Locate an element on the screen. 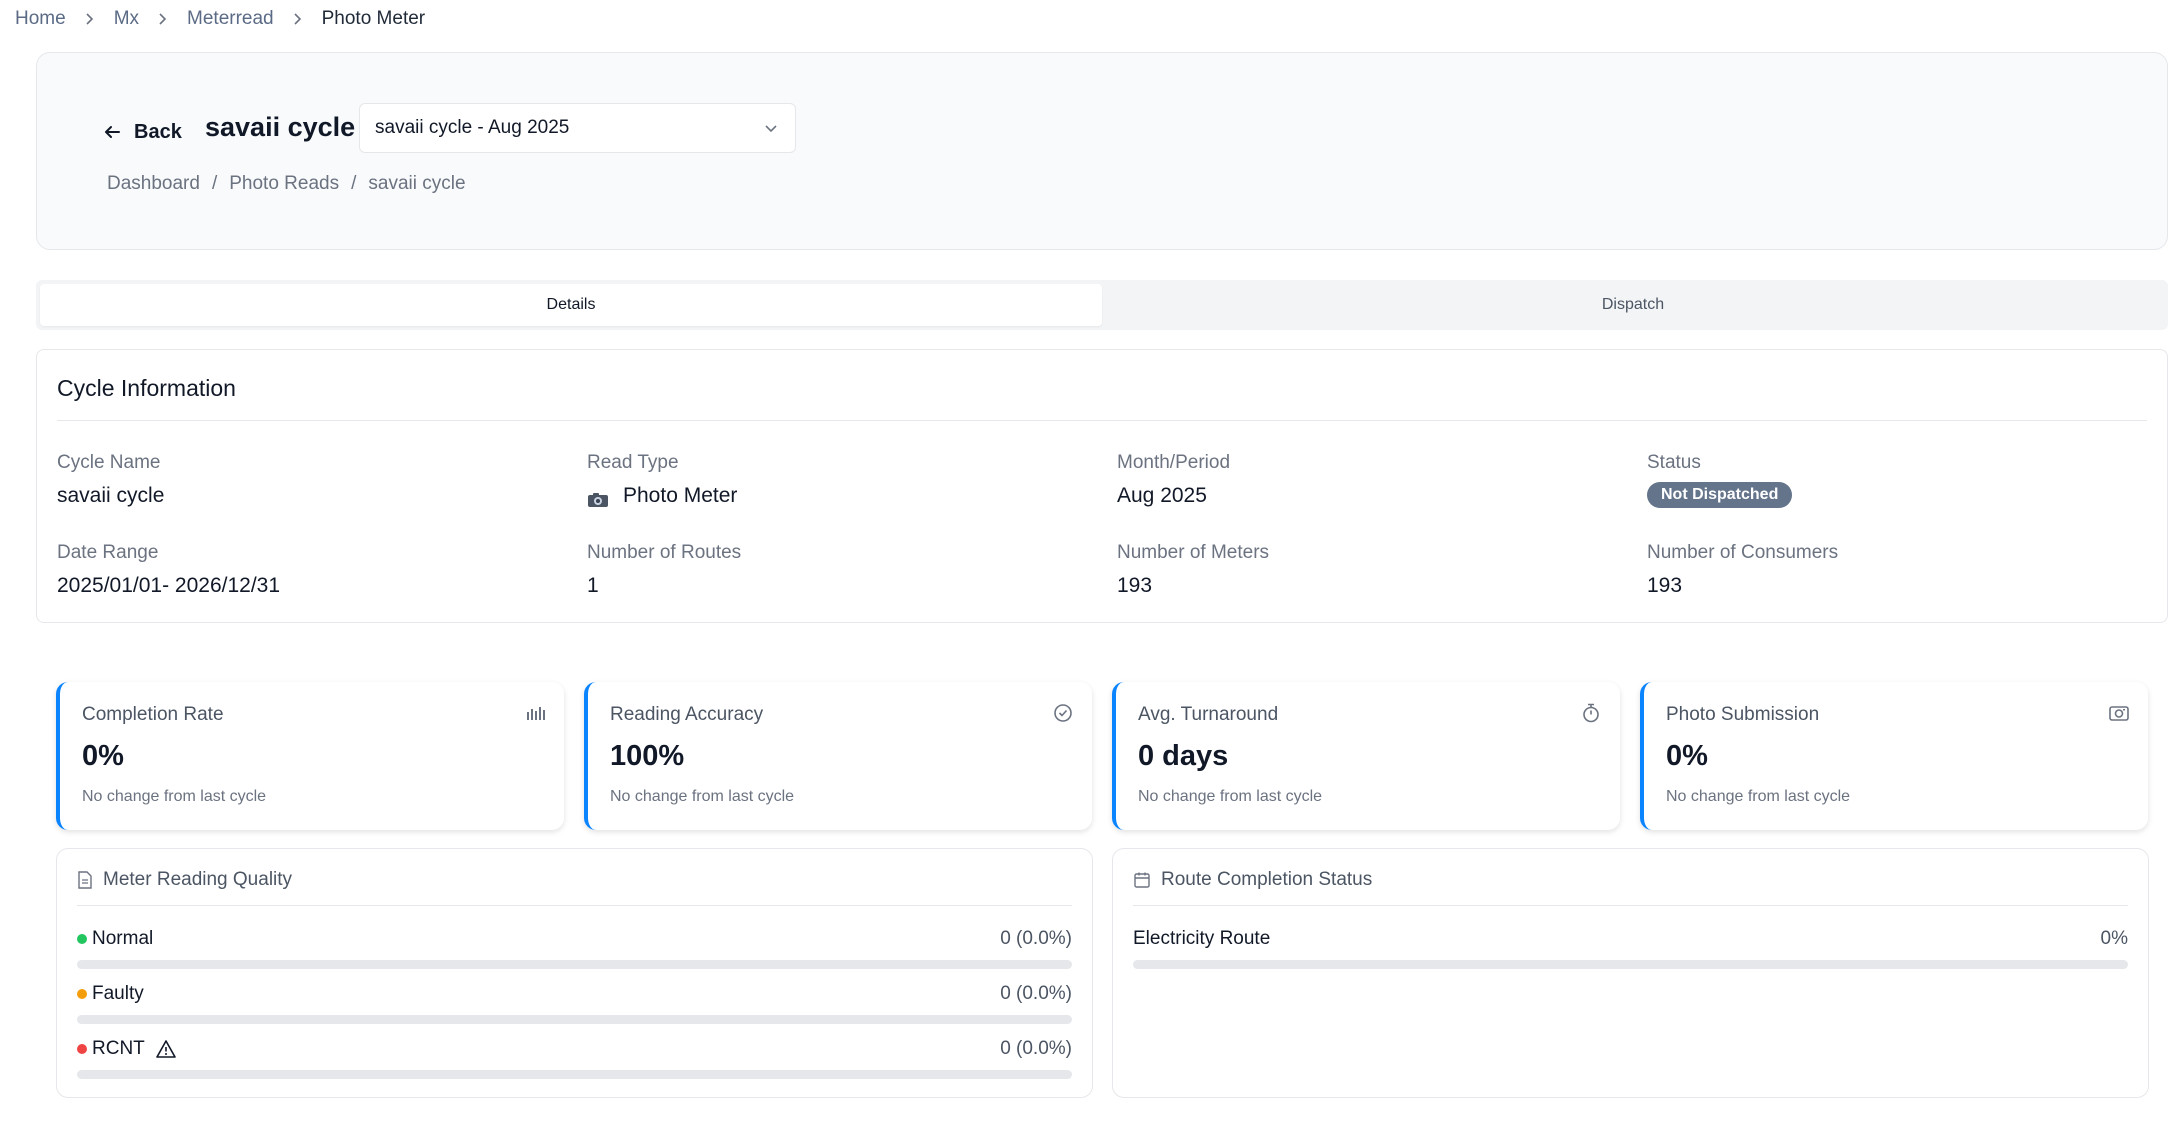  document-icon is located at coordinates (85, 880).